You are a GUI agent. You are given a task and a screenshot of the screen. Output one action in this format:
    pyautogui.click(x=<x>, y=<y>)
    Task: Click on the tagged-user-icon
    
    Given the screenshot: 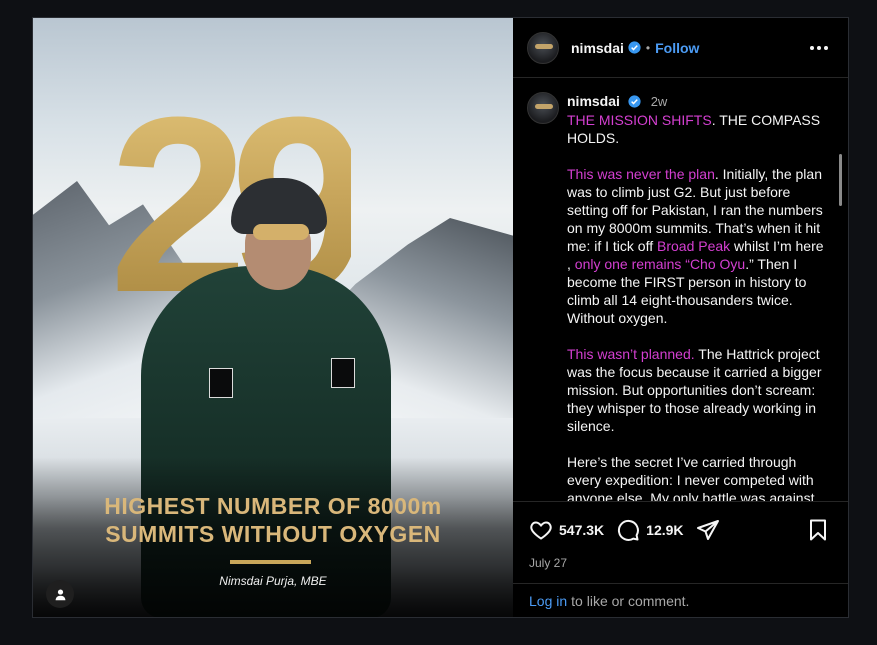 What is the action you would take?
    pyautogui.click(x=60, y=594)
    